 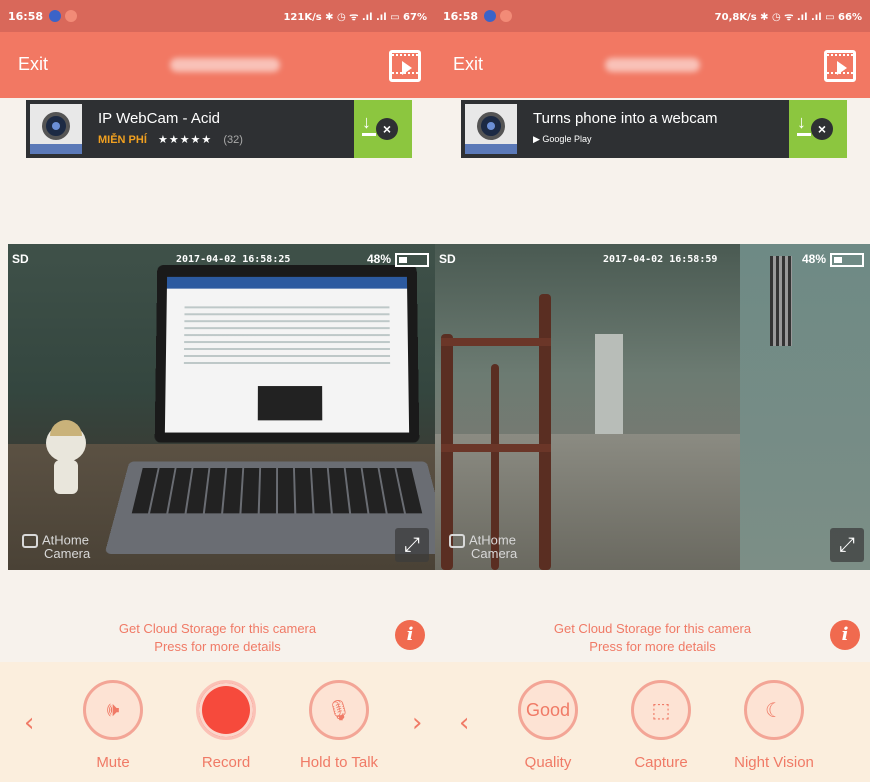 What do you see at coordinates (339, 710) in the screenshot?
I see `microphone-icon: 🎙` at bounding box center [339, 710].